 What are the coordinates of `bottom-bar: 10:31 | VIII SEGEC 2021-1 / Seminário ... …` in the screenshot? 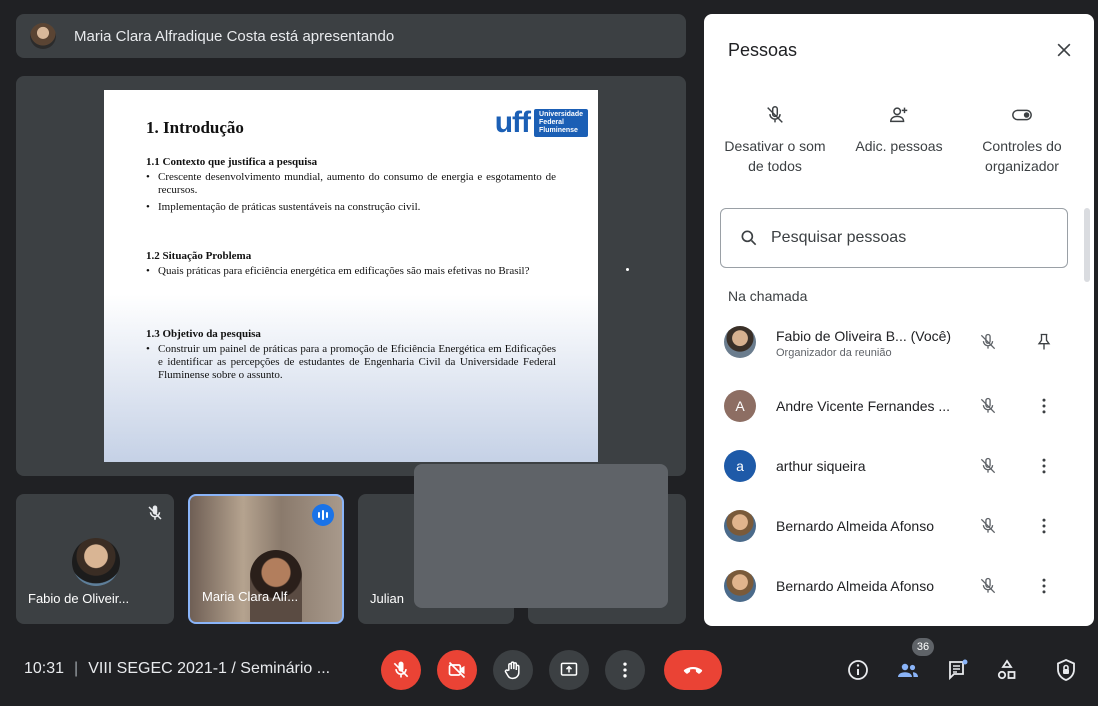 It's located at (549, 668).